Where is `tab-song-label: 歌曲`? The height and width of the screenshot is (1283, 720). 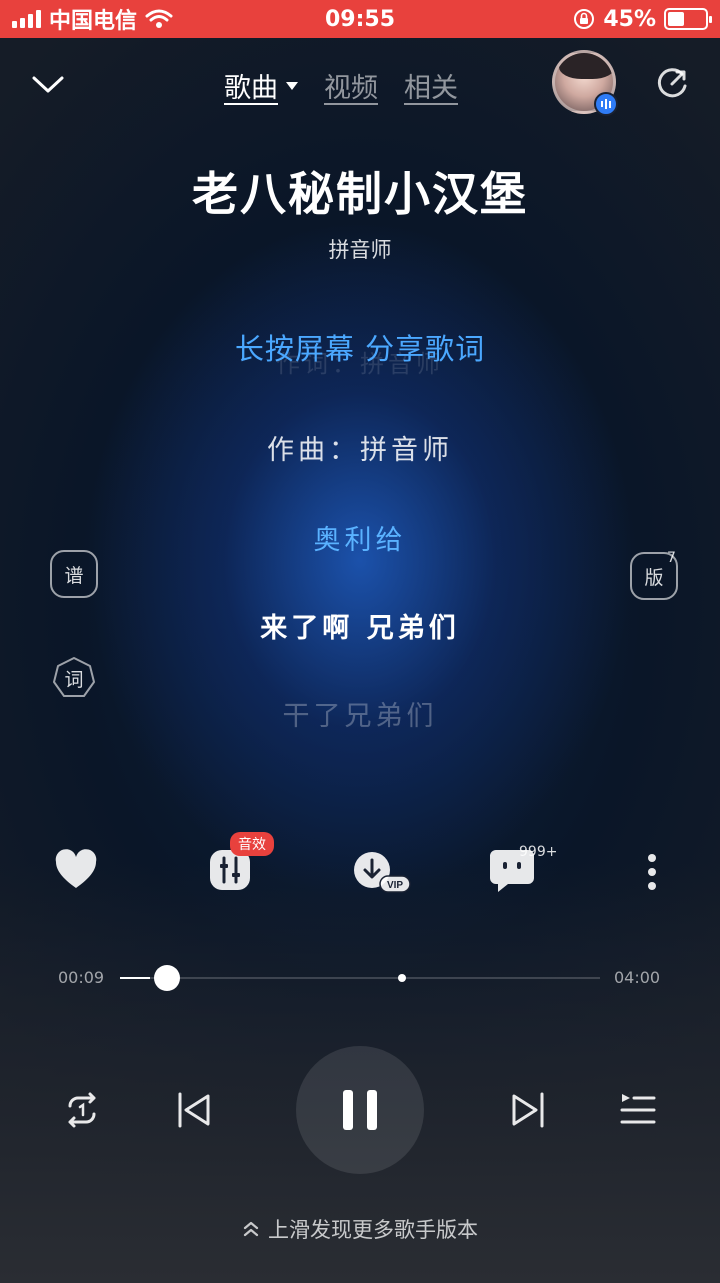 tab-song-label: 歌曲 is located at coordinates (251, 88).